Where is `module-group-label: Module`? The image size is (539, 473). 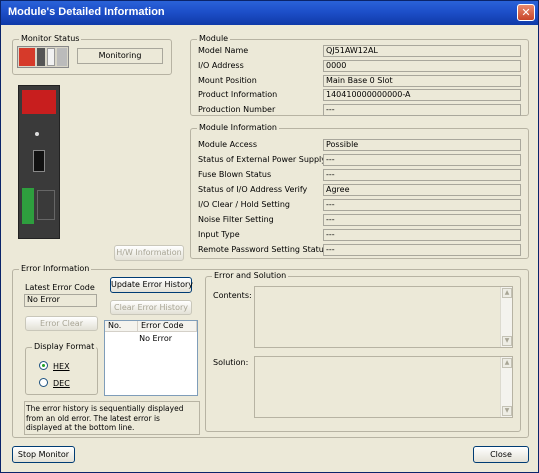
module-group-label: Module is located at coordinates (214, 38).